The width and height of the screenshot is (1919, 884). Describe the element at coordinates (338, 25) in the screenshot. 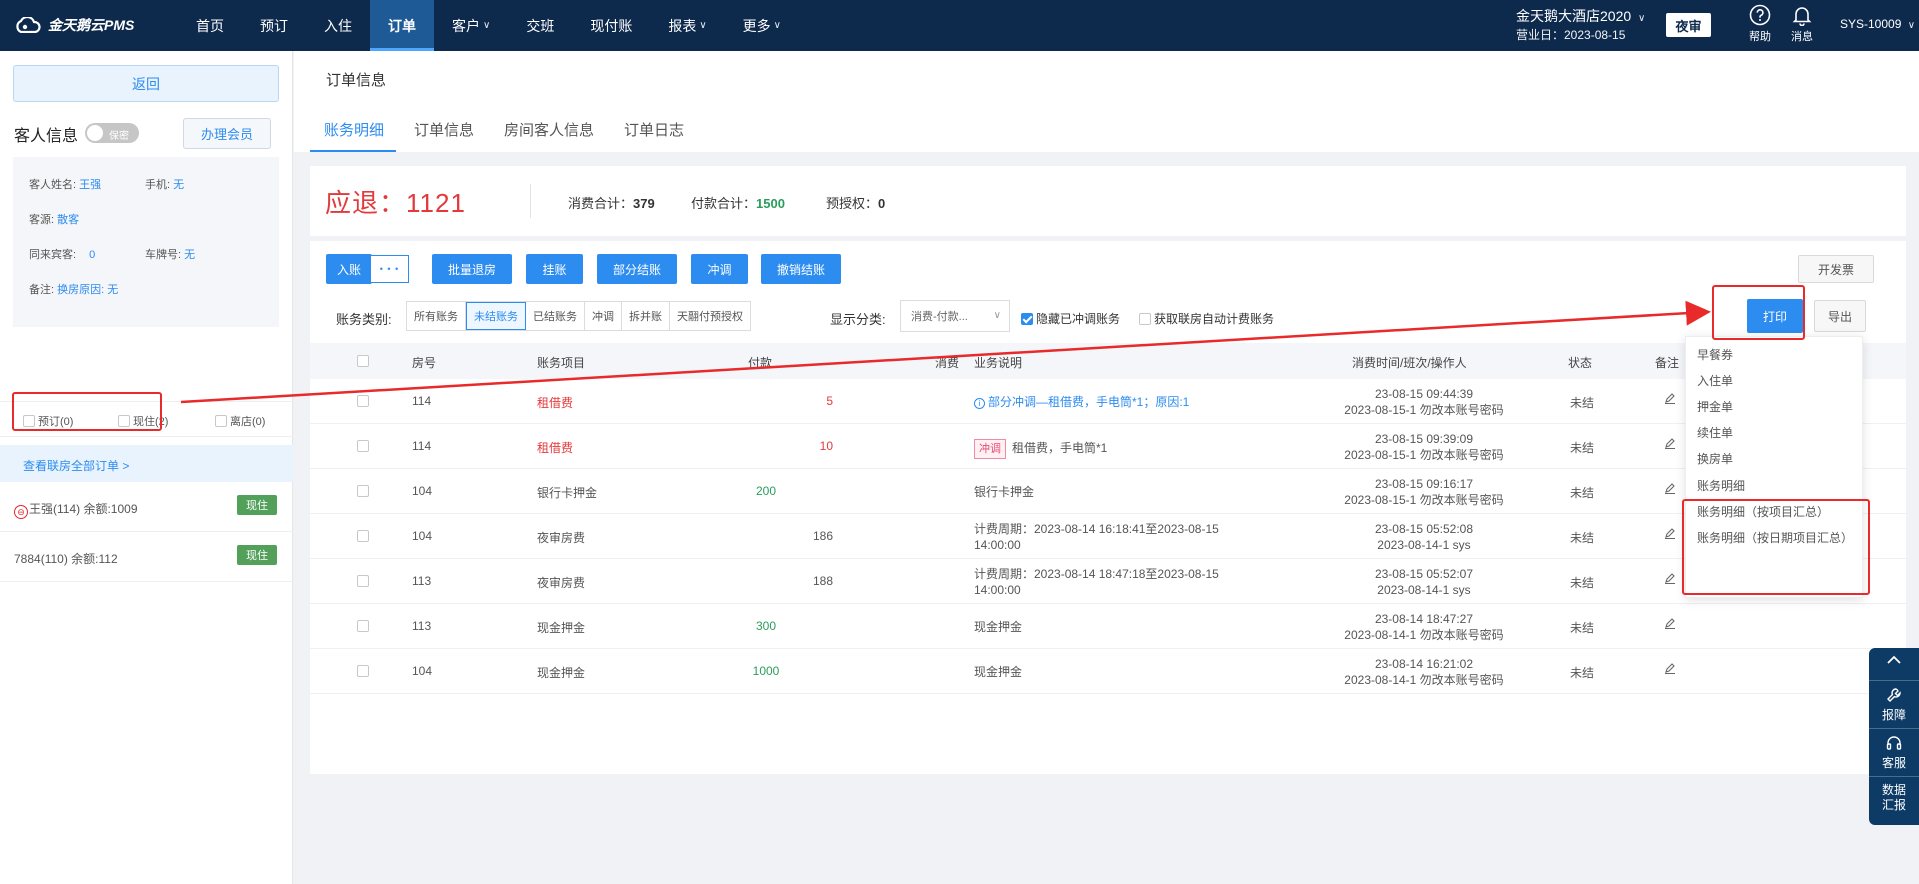

I see `nav-item: 入住` at that location.